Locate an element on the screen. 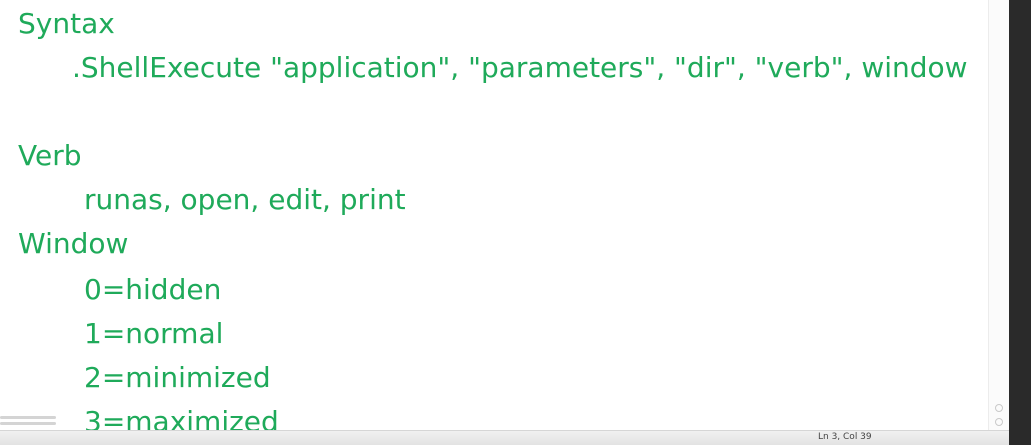 The image size is (1031, 445). editor-line-verb-values: runas, open, edit, print is located at coordinates (245, 199).